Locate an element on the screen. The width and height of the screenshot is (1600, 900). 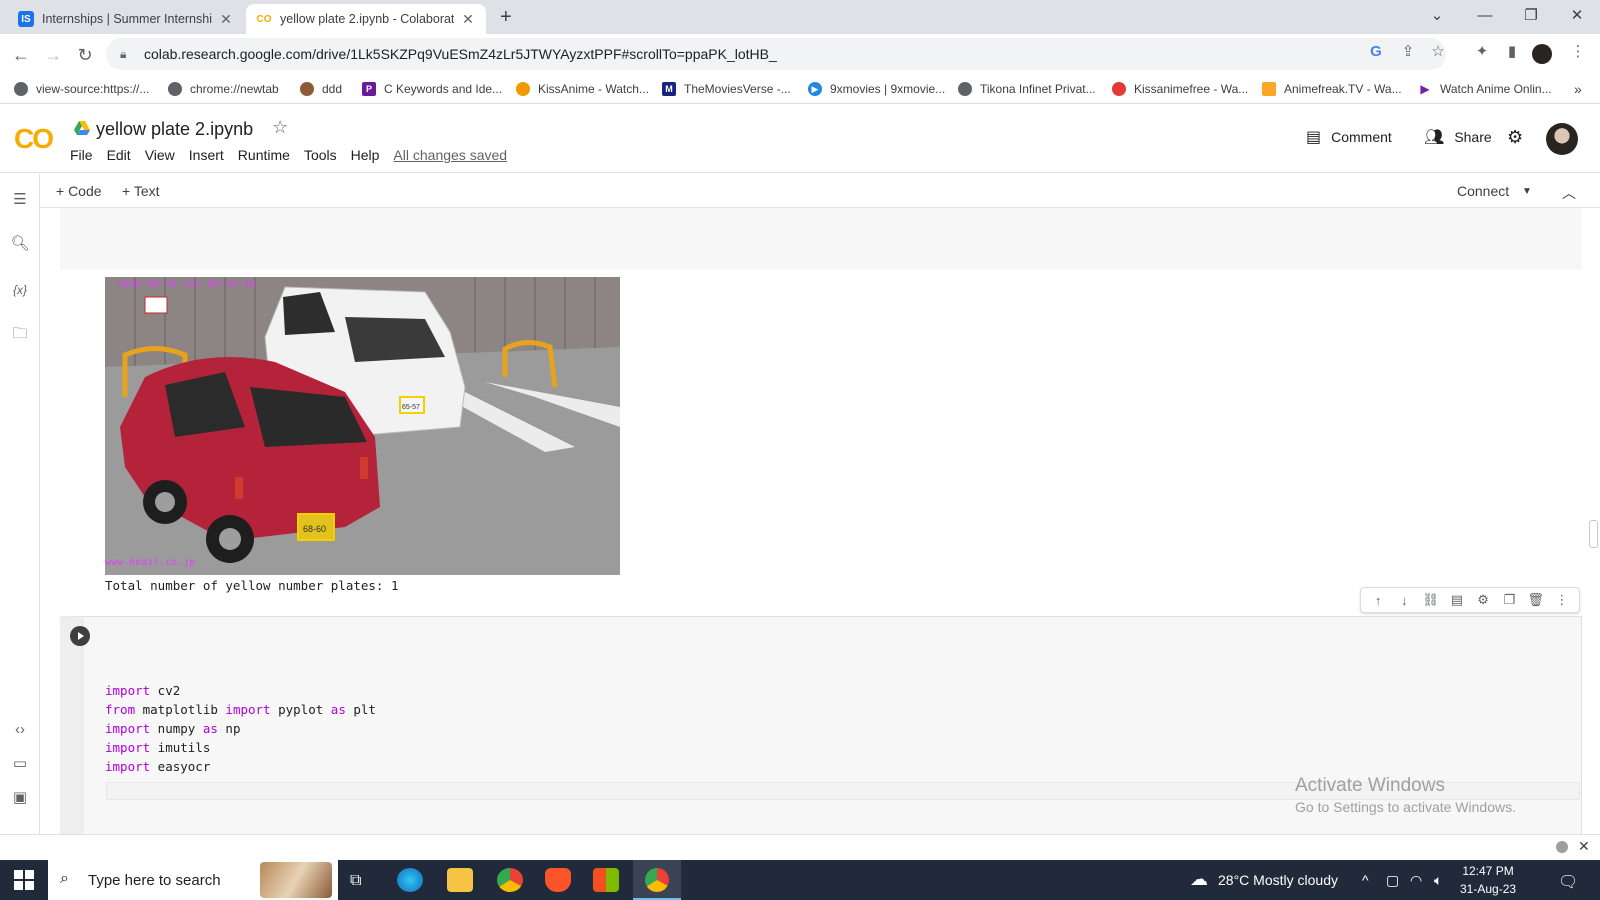
variables-icon: {x} is located at coordinates (20, 290).